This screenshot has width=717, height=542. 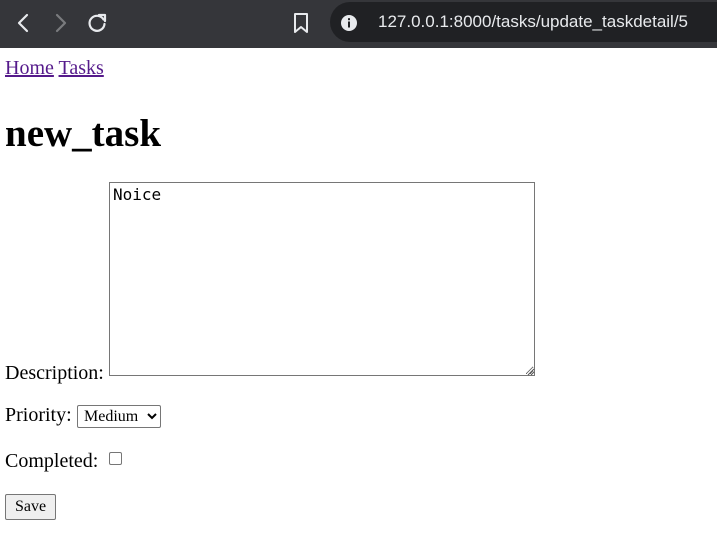 What do you see at coordinates (115, 458) in the screenshot?
I see `completed-checkbox` at bounding box center [115, 458].